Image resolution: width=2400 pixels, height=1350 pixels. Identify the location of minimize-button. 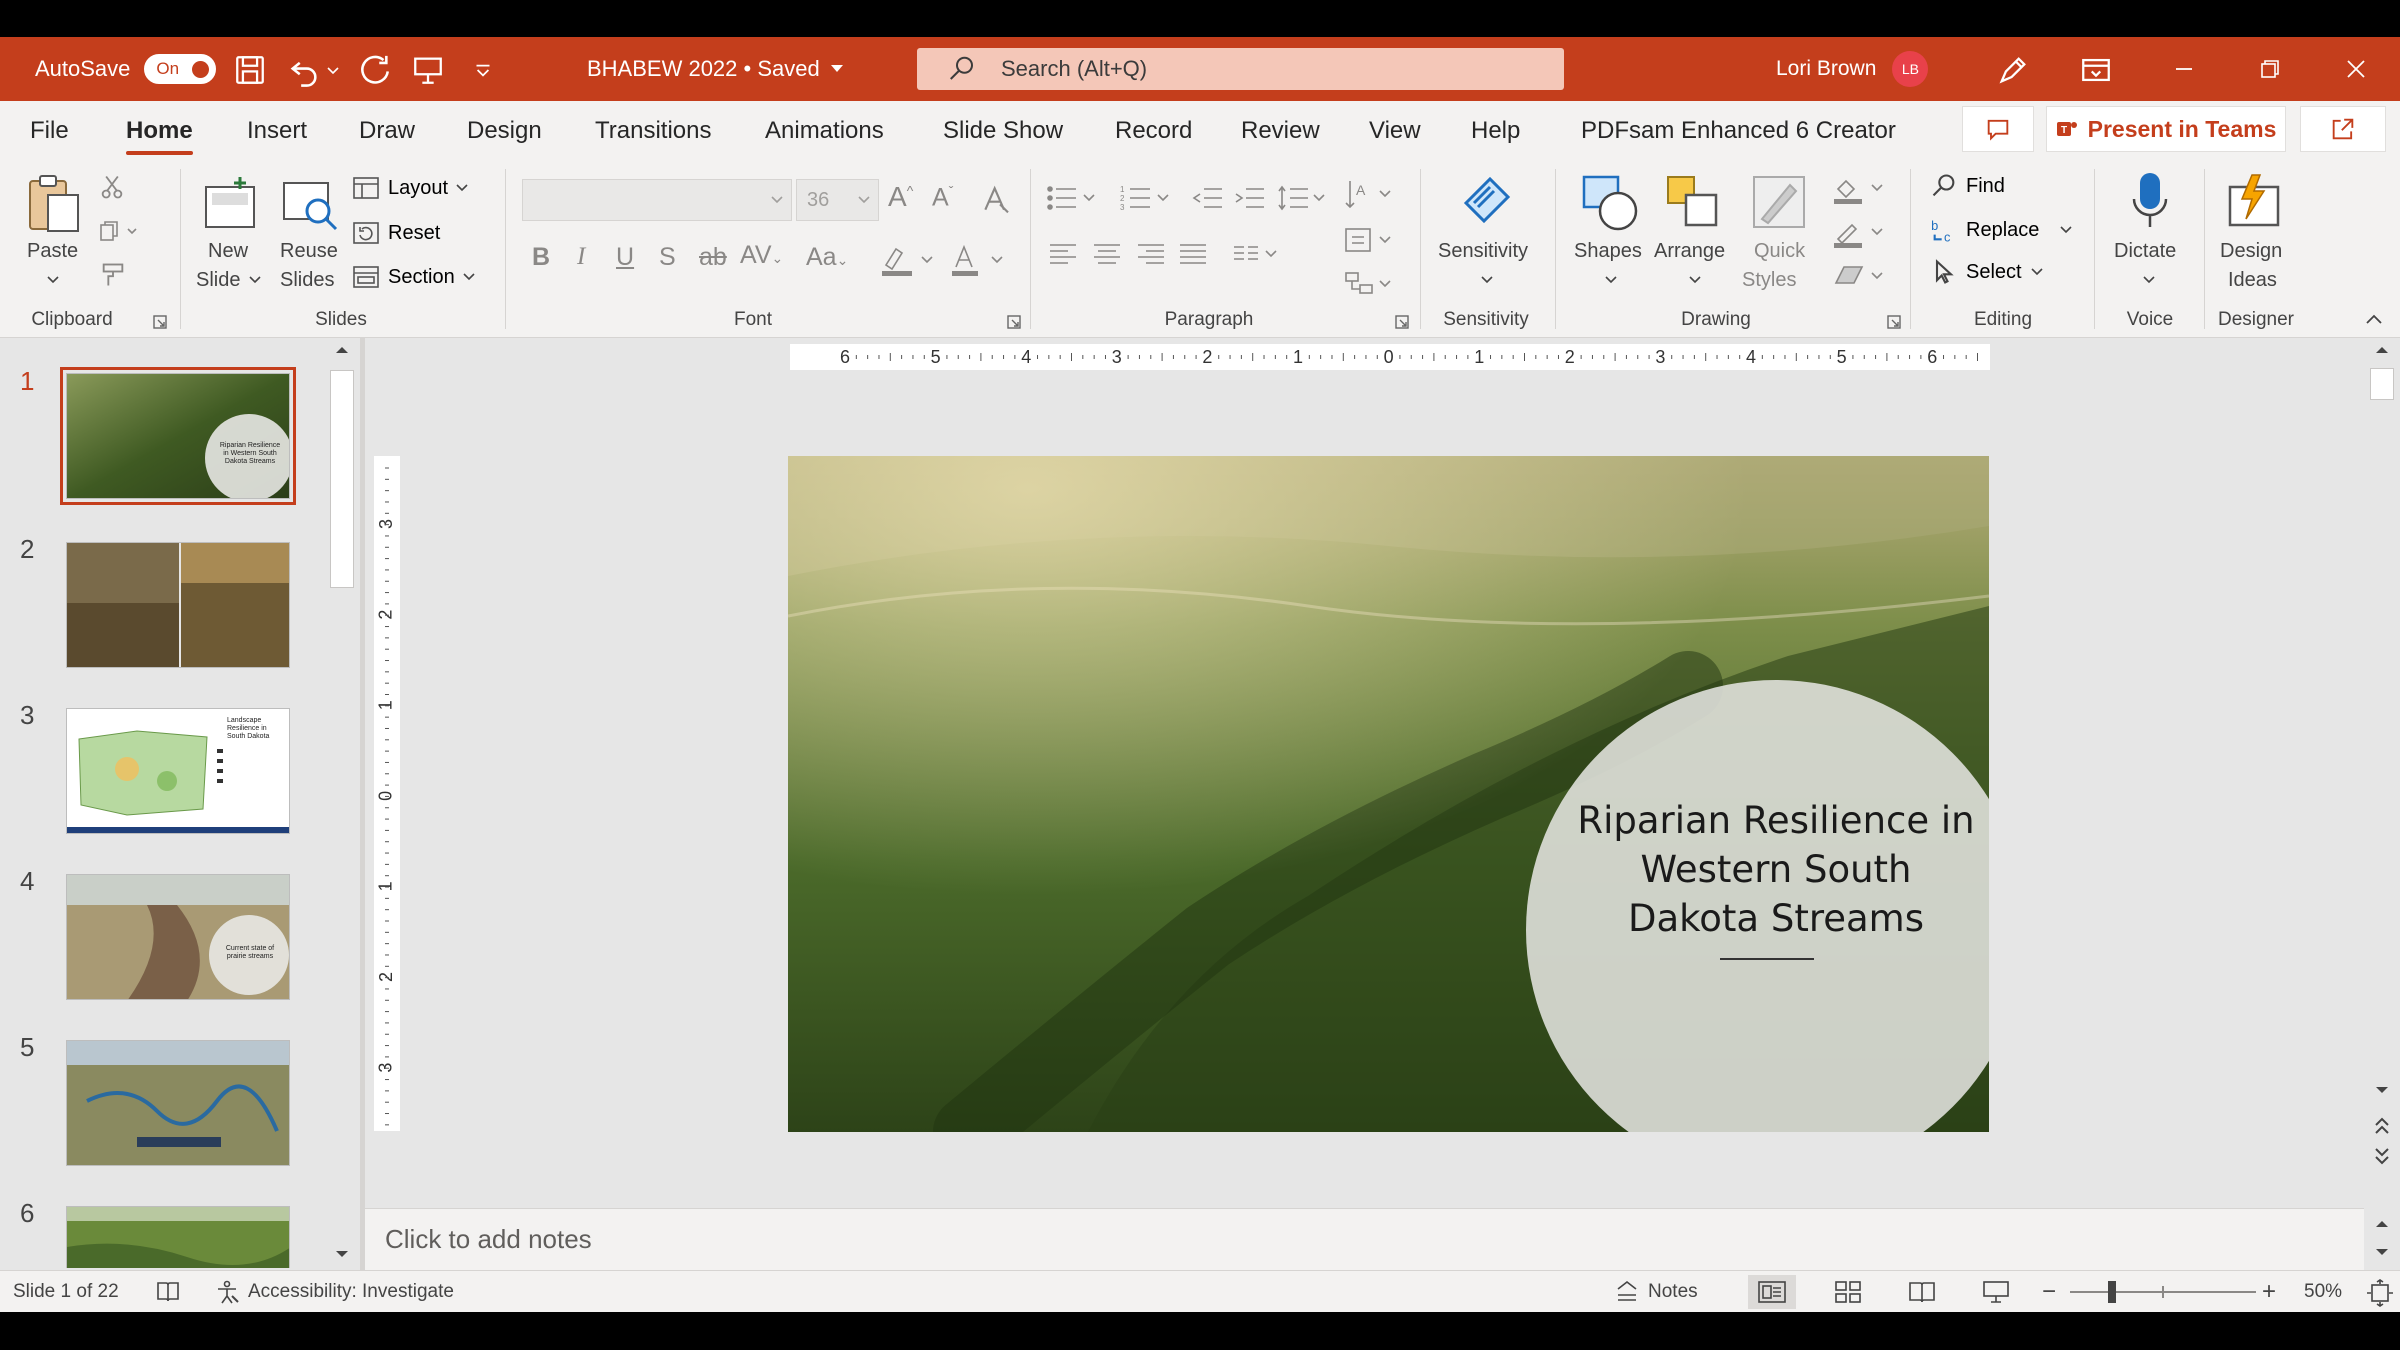
(2184, 69).